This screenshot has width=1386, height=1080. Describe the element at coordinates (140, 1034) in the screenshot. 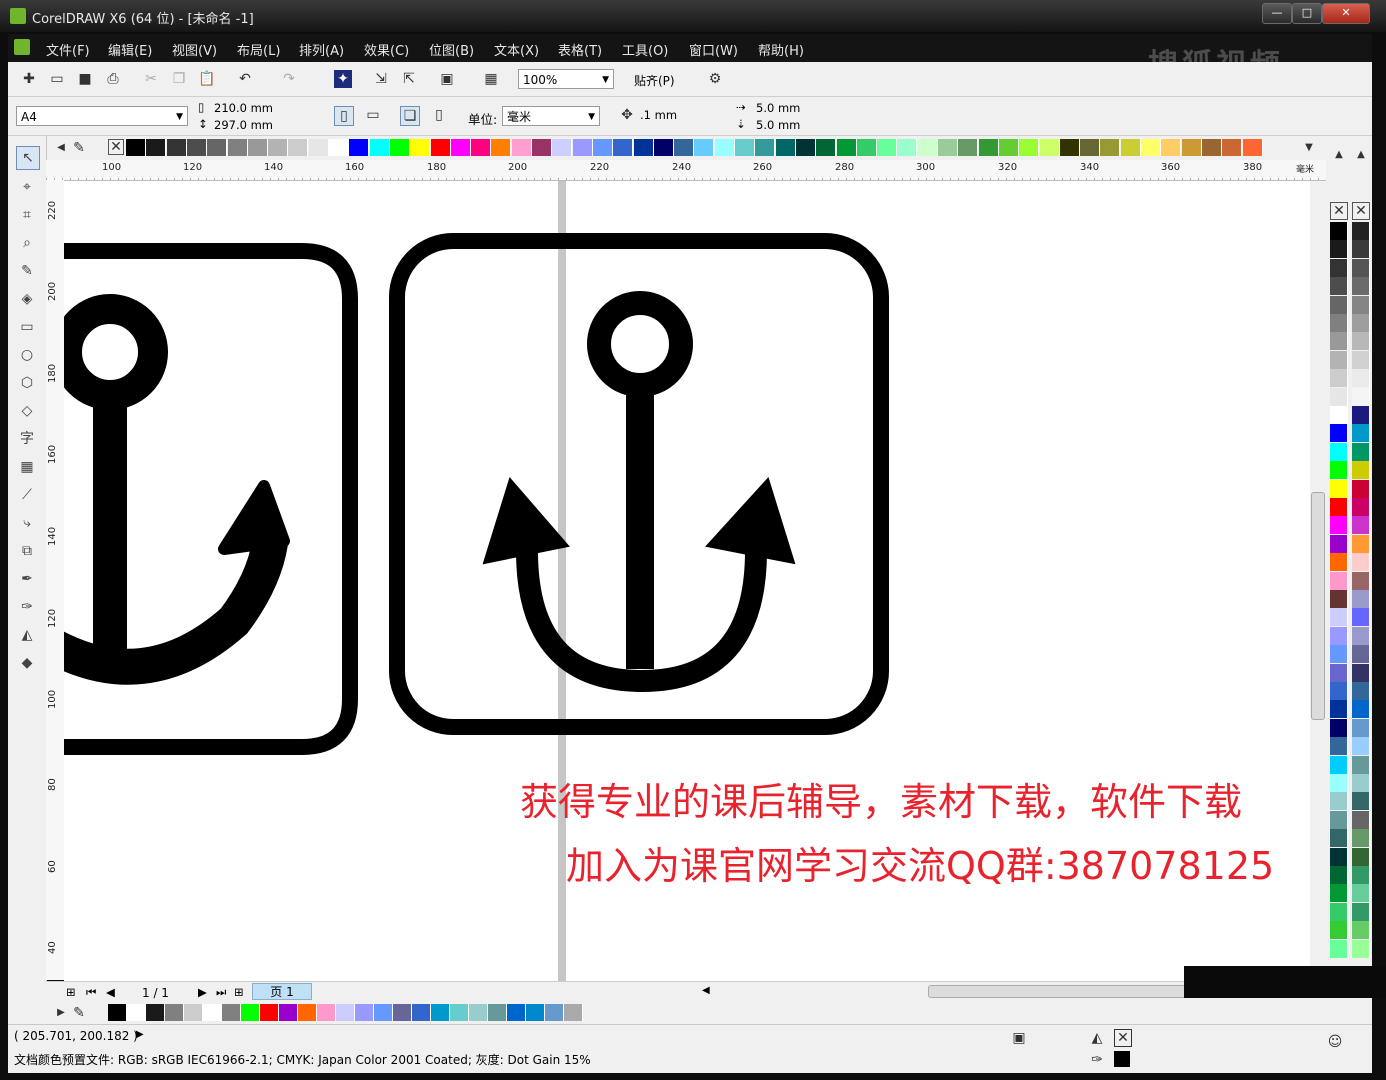

I see `expand-arrow-icon: ▶` at that location.